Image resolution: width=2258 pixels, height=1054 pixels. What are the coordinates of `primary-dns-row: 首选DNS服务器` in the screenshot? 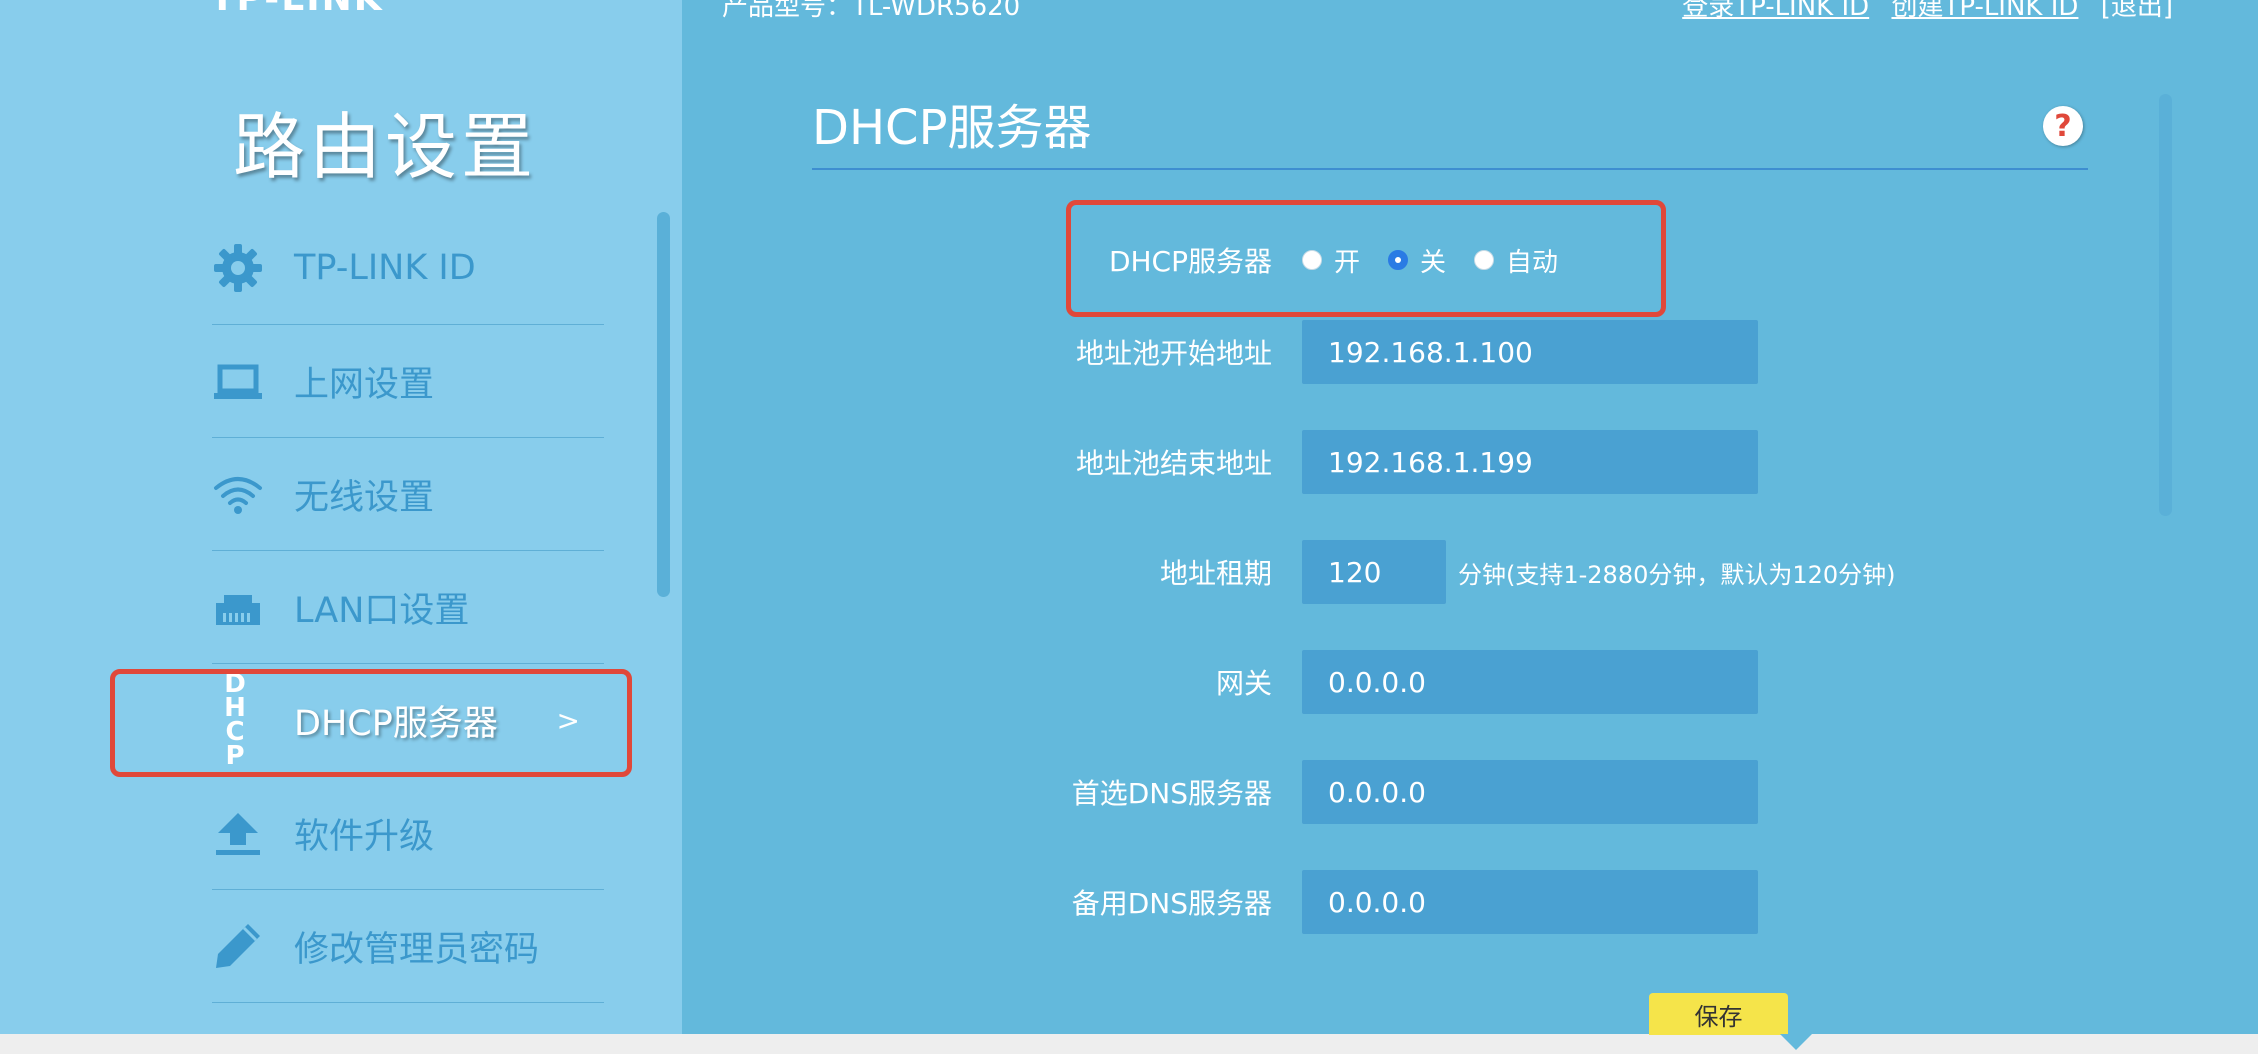 It's located at (1285, 792).